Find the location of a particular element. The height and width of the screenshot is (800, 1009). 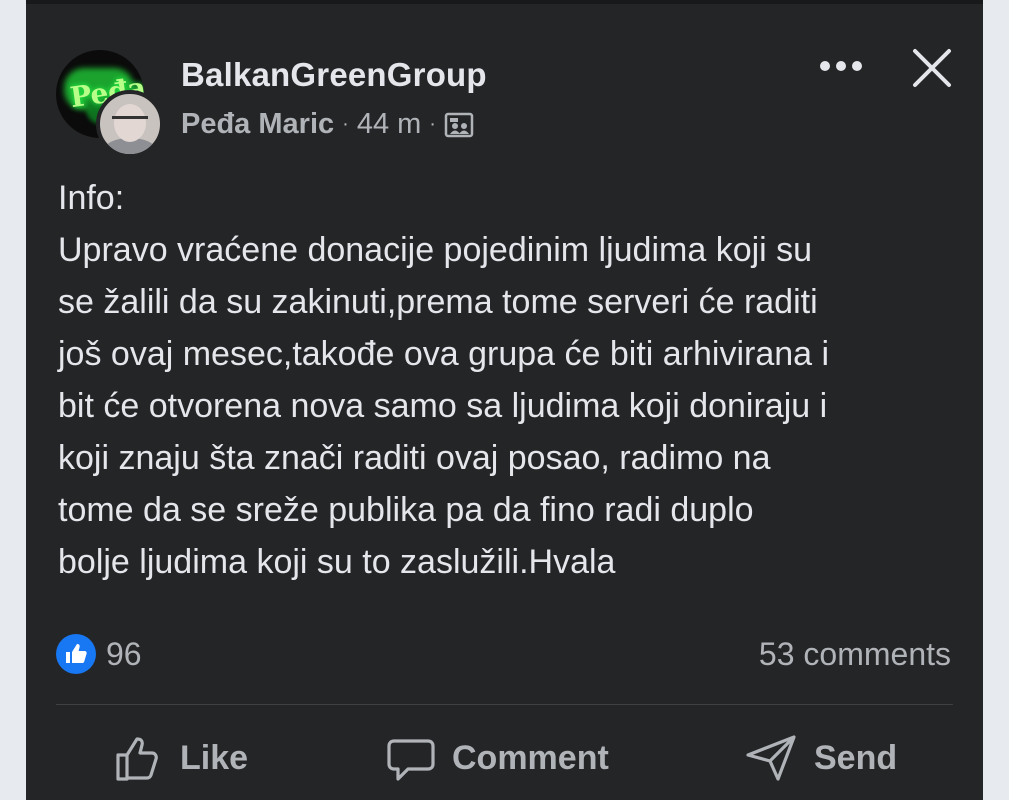

group-audience-icon is located at coordinates (459, 125).